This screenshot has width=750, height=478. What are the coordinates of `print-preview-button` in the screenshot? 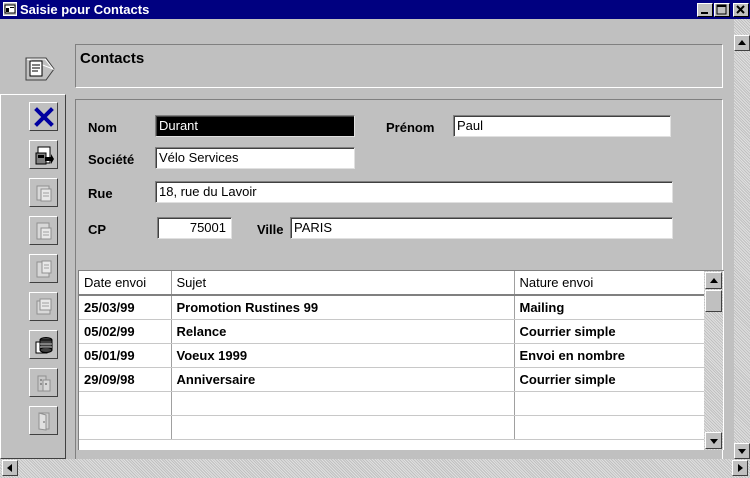 It's located at (43, 268).